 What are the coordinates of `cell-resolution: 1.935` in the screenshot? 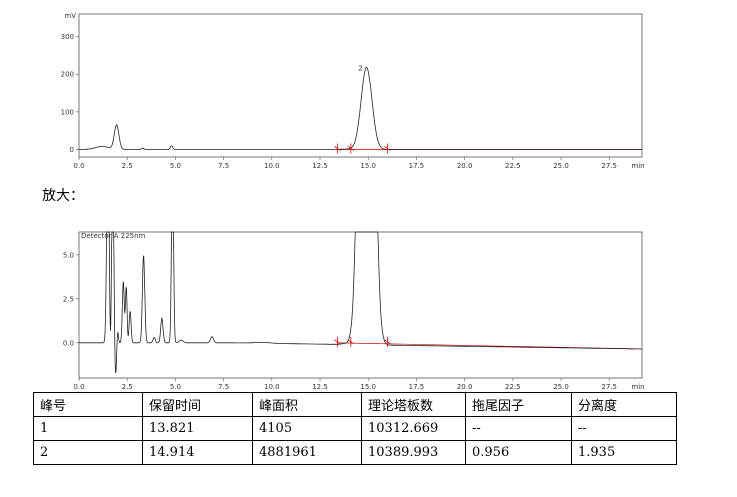 It's located at (624, 452).